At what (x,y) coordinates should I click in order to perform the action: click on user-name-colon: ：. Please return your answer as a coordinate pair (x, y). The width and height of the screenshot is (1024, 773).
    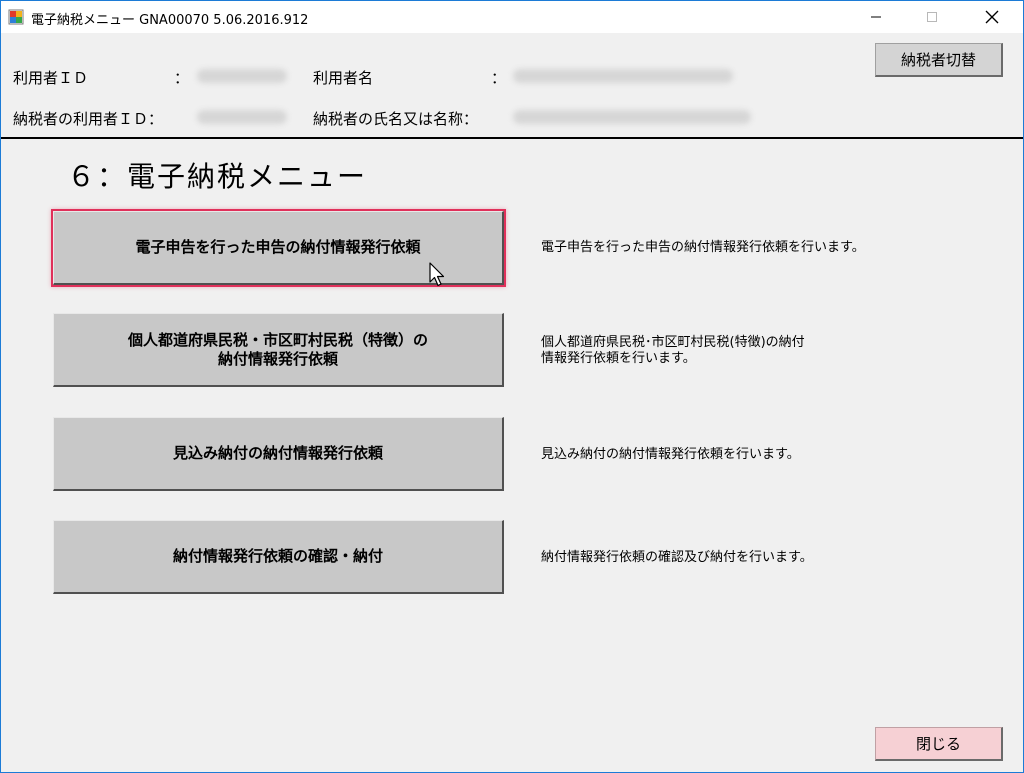
    Looking at the image, I should click on (499, 78).